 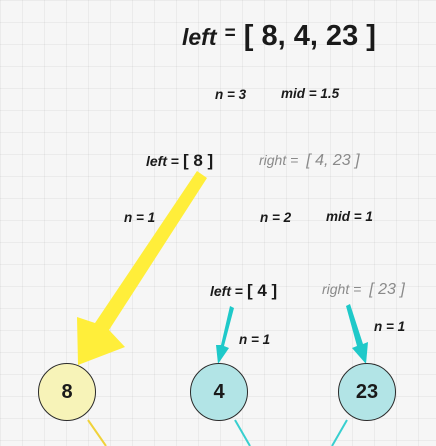 What do you see at coordinates (339, 432) in the screenshot?
I see `teal-connector-line-right` at bounding box center [339, 432].